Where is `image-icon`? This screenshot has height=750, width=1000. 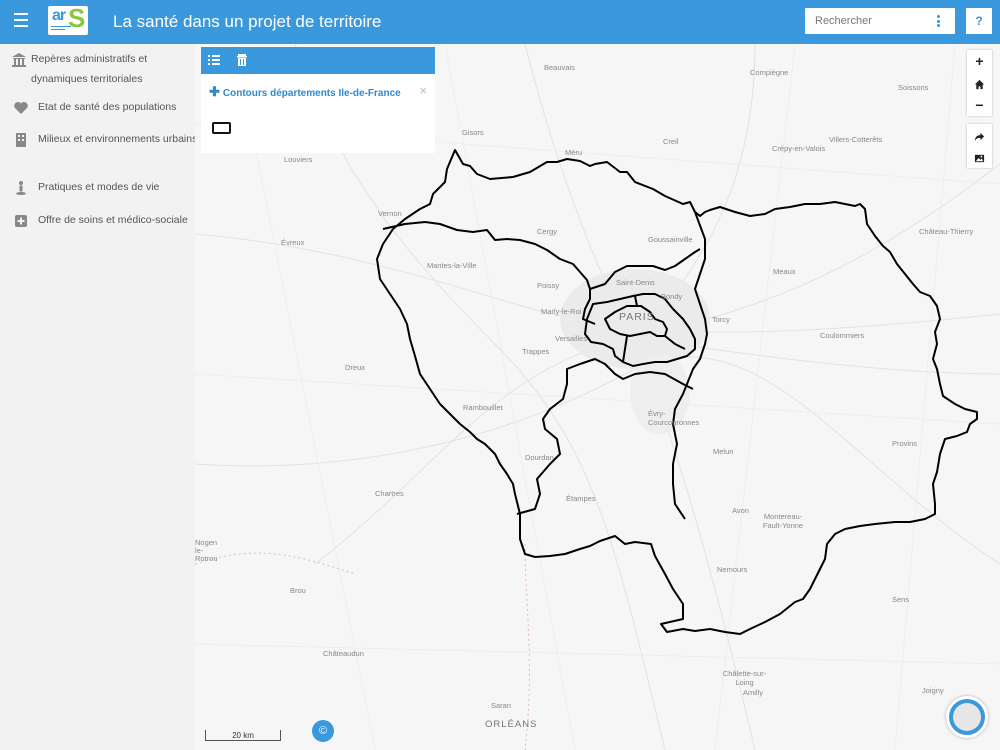 image-icon is located at coordinates (979, 158).